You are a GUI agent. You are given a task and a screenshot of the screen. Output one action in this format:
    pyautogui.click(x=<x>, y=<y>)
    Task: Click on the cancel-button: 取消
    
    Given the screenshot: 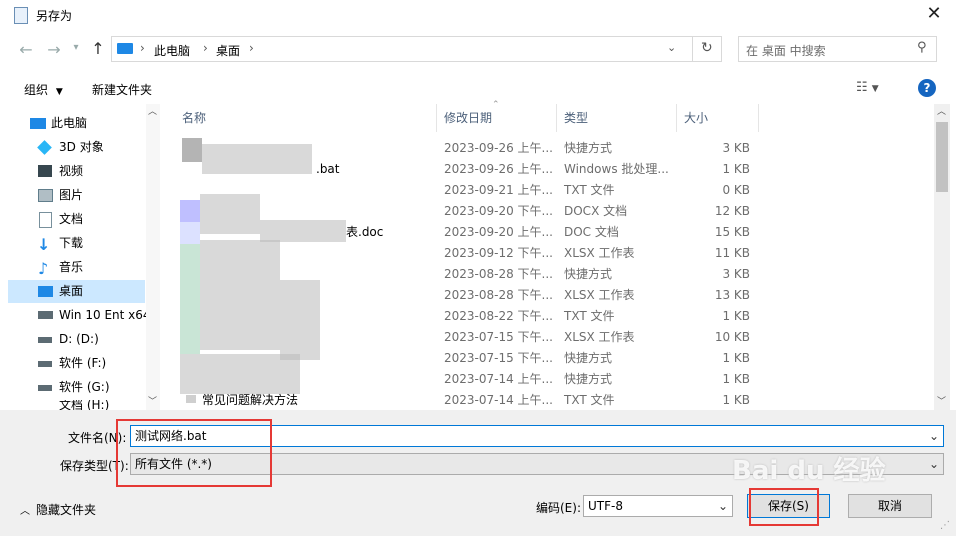 What is the action you would take?
    pyautogui.click(x=890, y=506)
    